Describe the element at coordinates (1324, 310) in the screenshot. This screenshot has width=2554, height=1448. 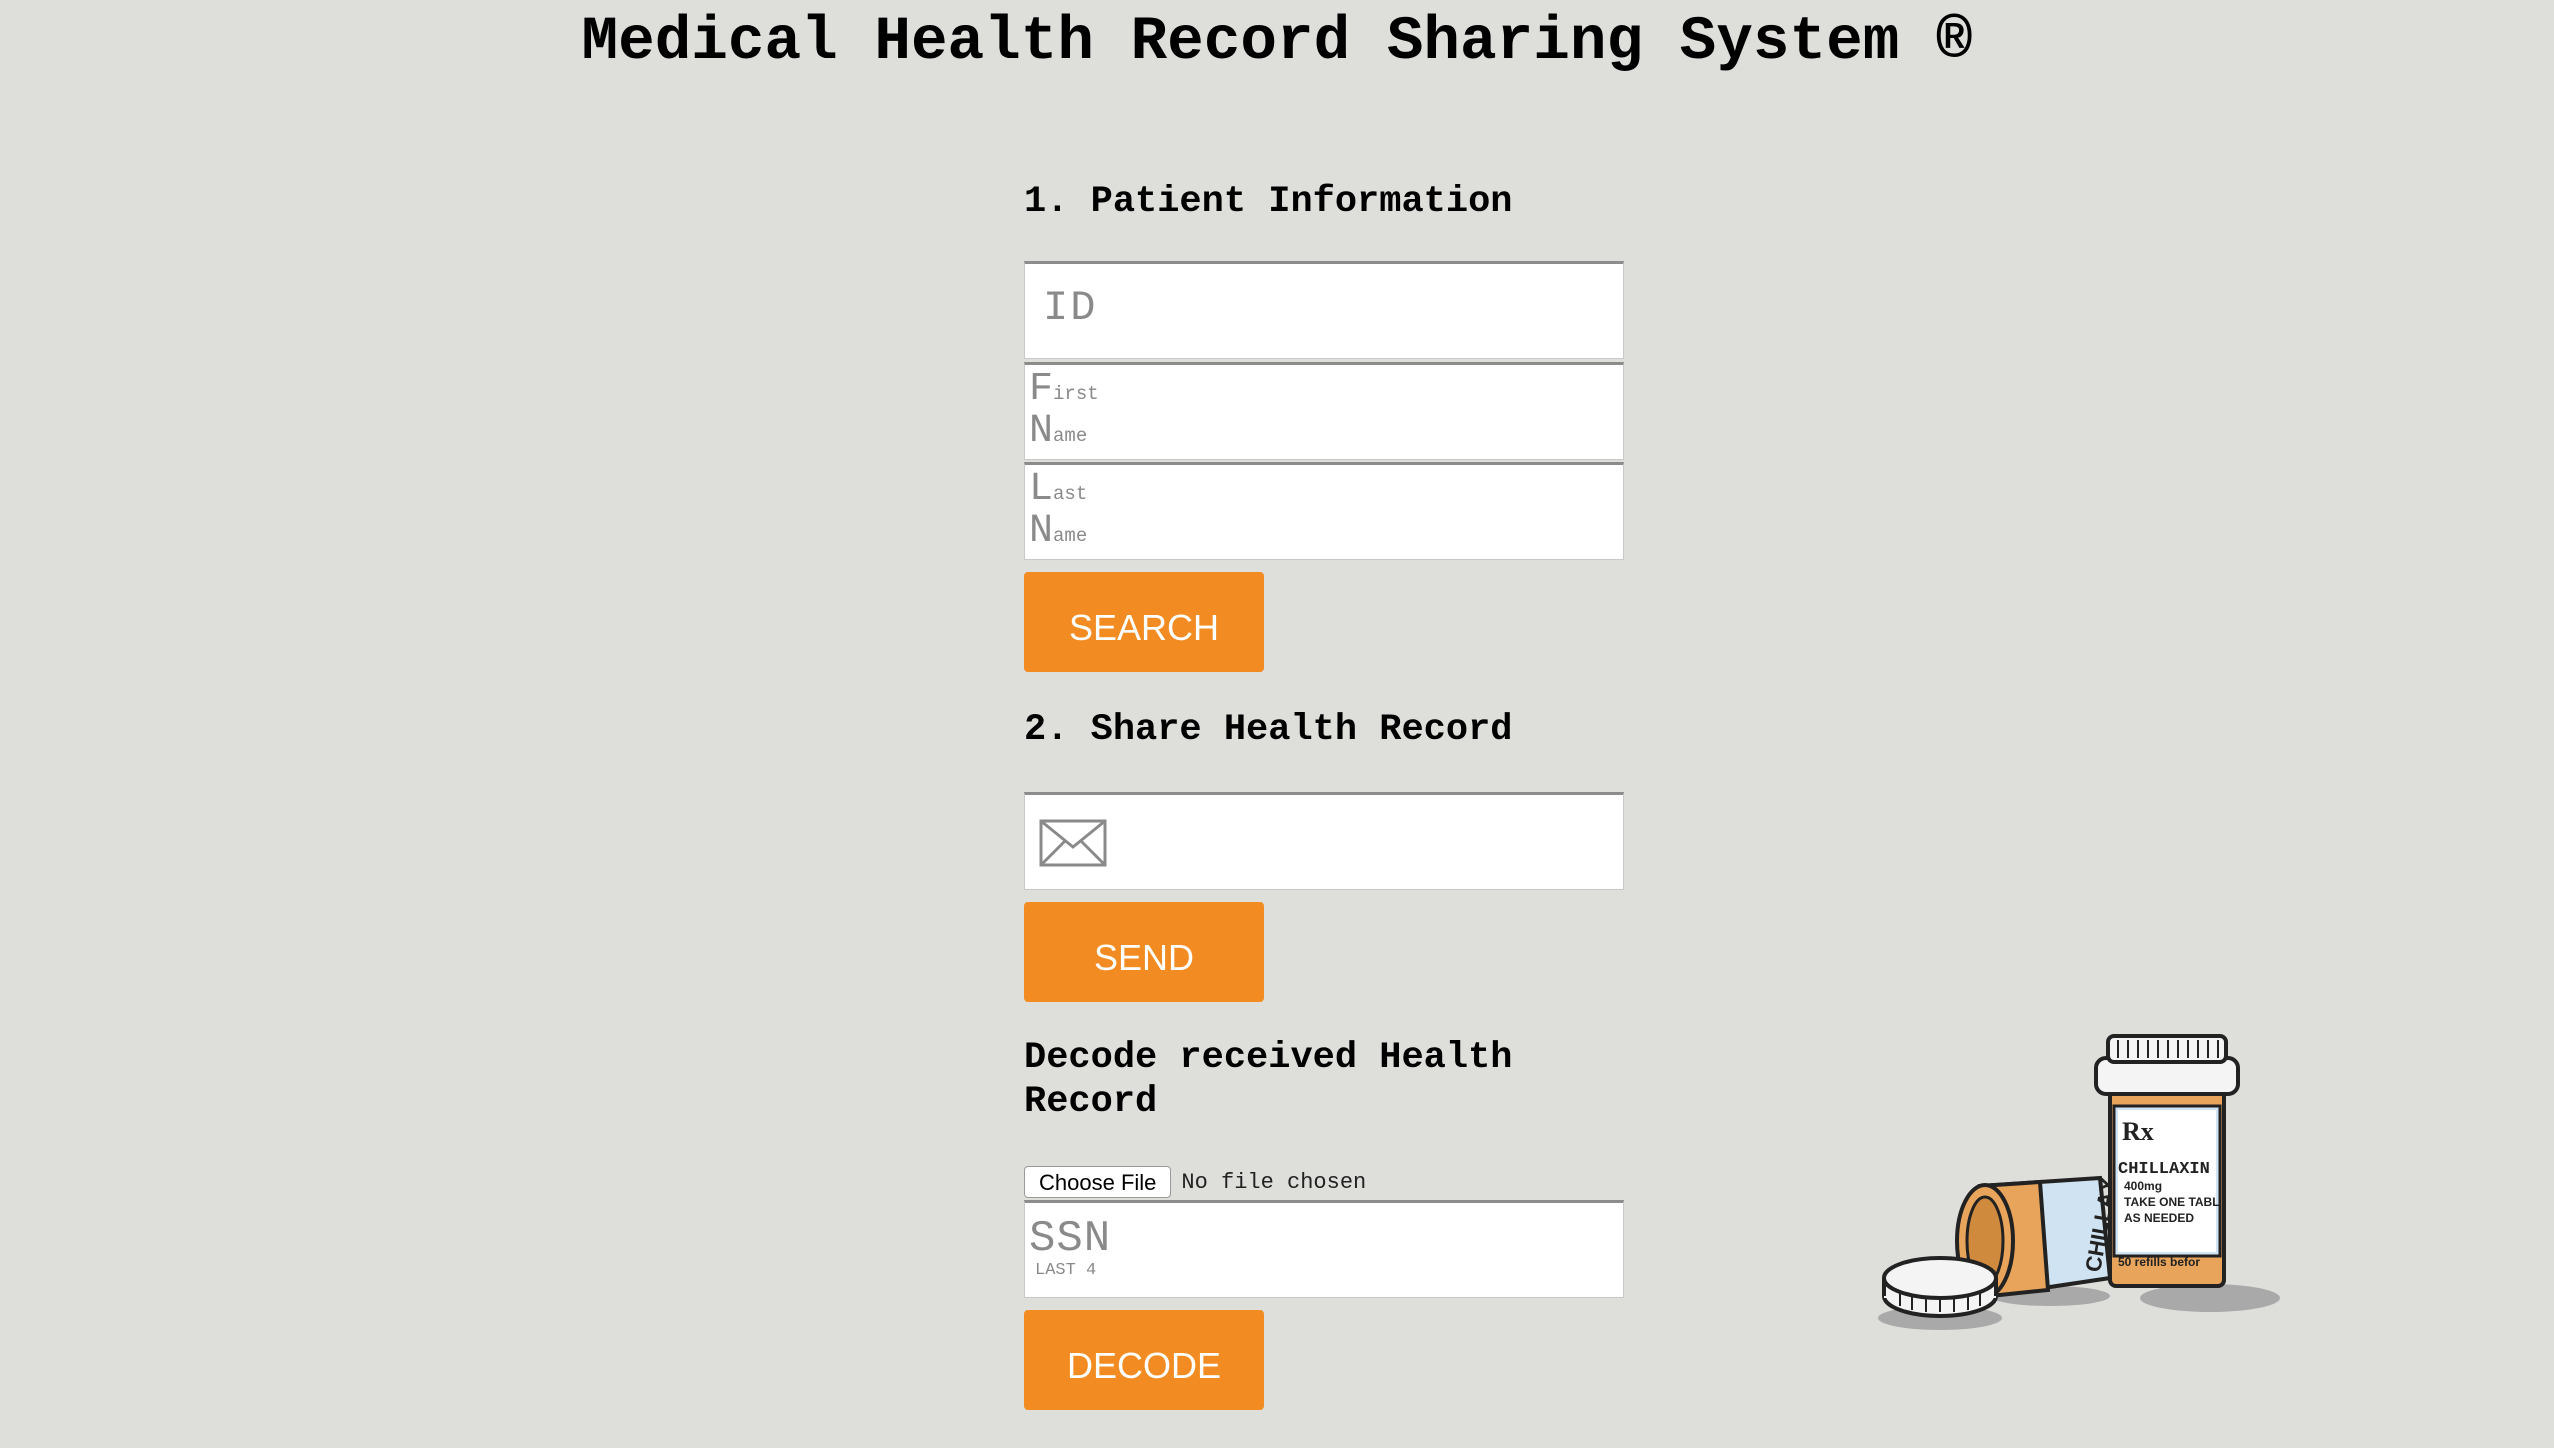
I see `patient-id-input: ID` at that location.